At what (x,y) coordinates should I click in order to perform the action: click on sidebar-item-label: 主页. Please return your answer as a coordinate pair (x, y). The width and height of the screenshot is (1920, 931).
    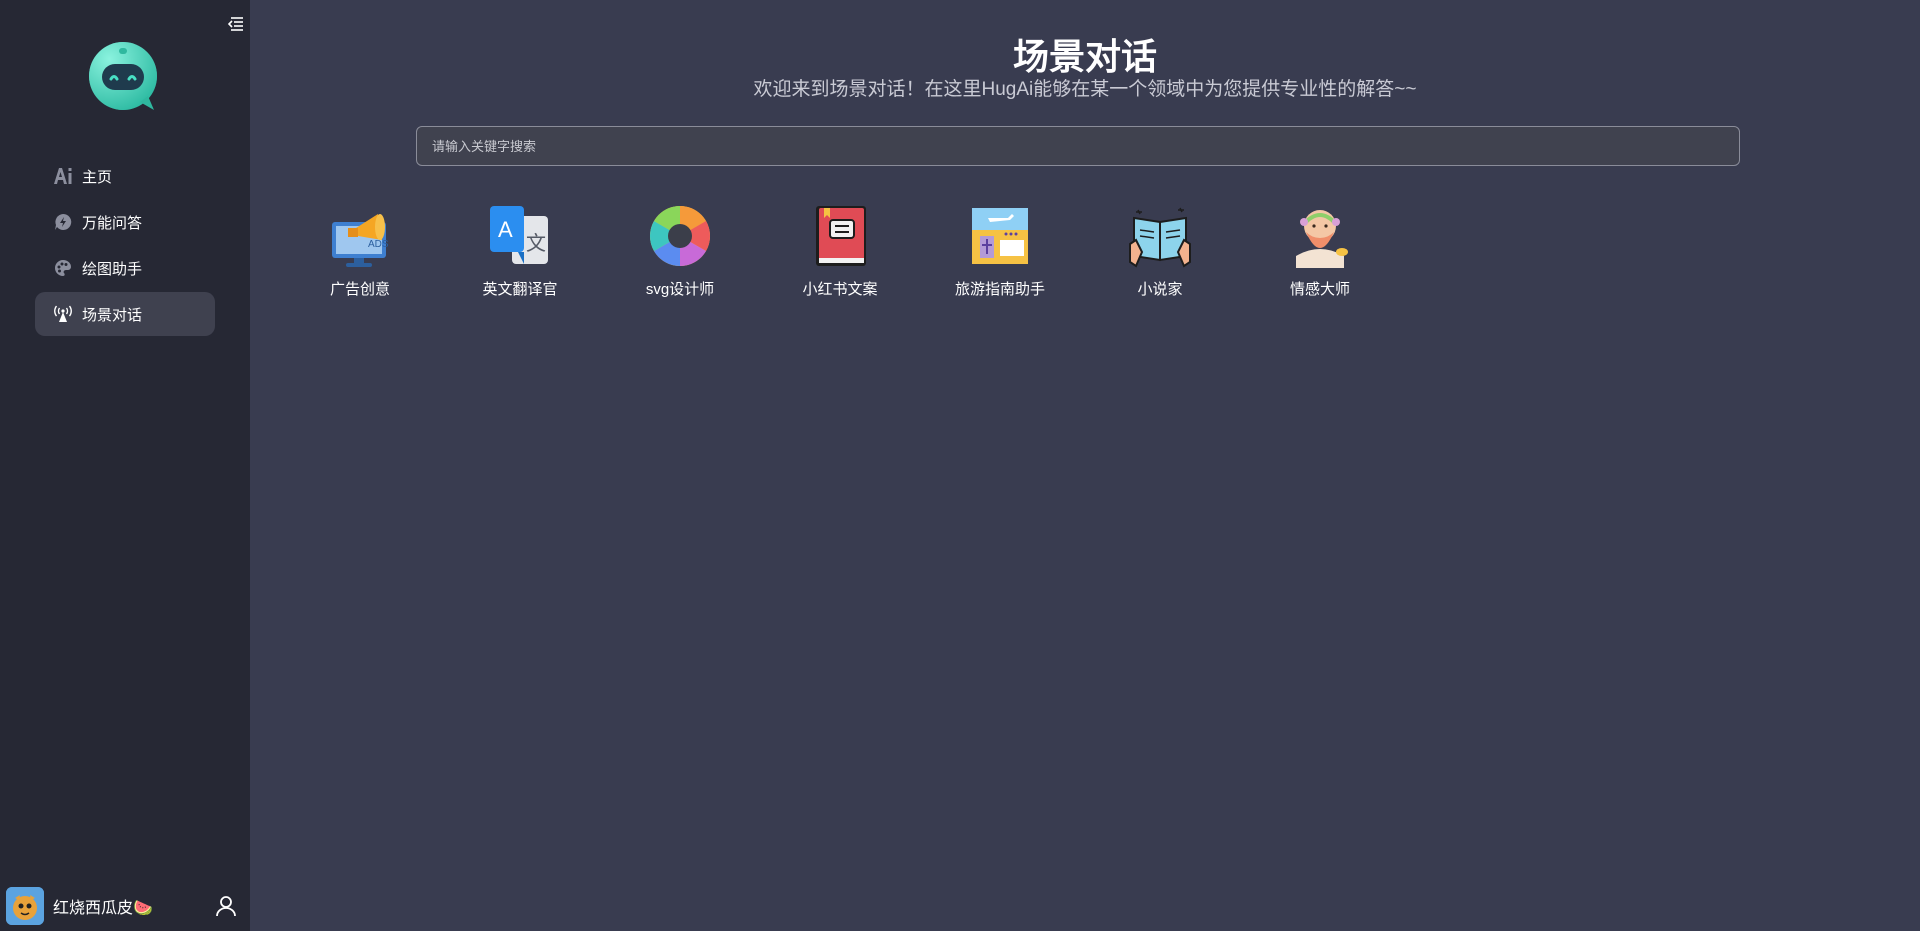
    Looking at the image, I should click on (97, 177).